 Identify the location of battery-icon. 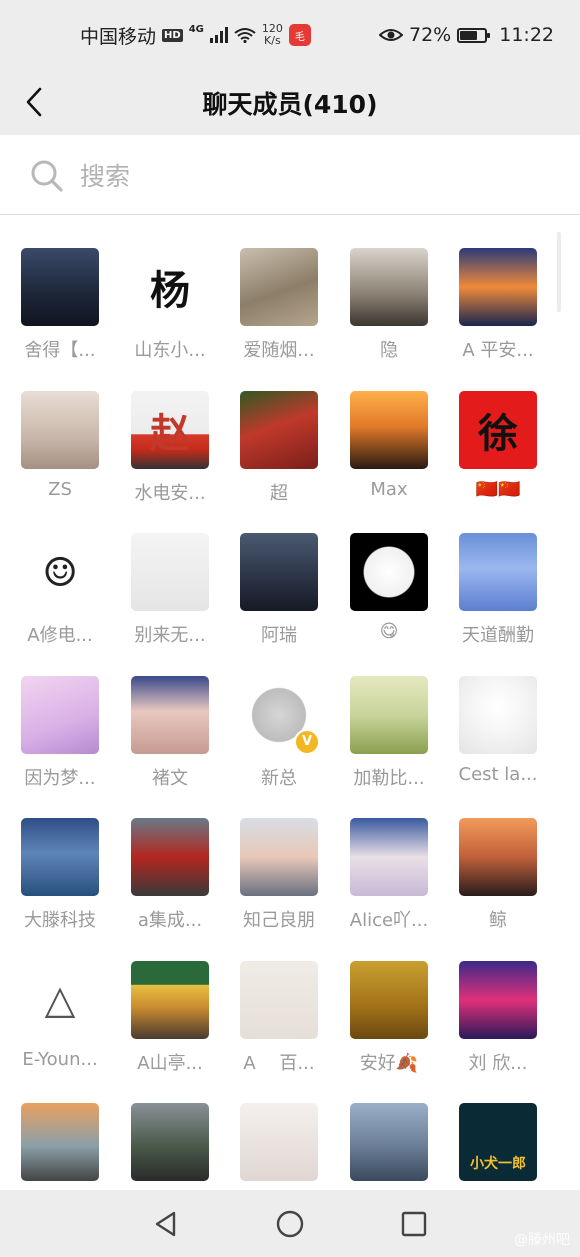
(474, 35).